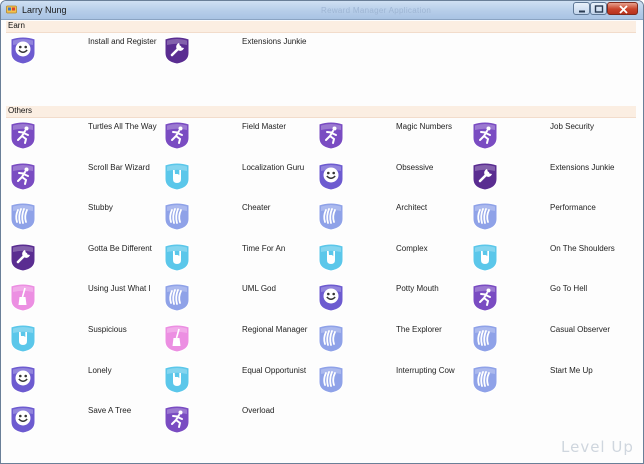  I want to click on minimize-button, so click(581, 8).